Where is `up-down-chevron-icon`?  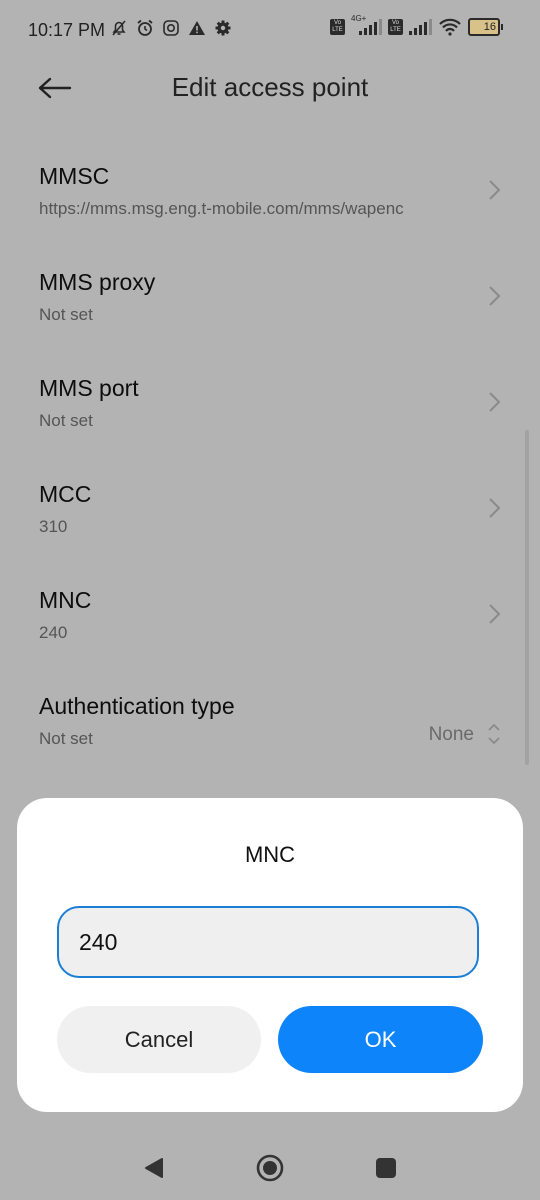
up-down-chevron-icon is located at coordinates (494, 734).